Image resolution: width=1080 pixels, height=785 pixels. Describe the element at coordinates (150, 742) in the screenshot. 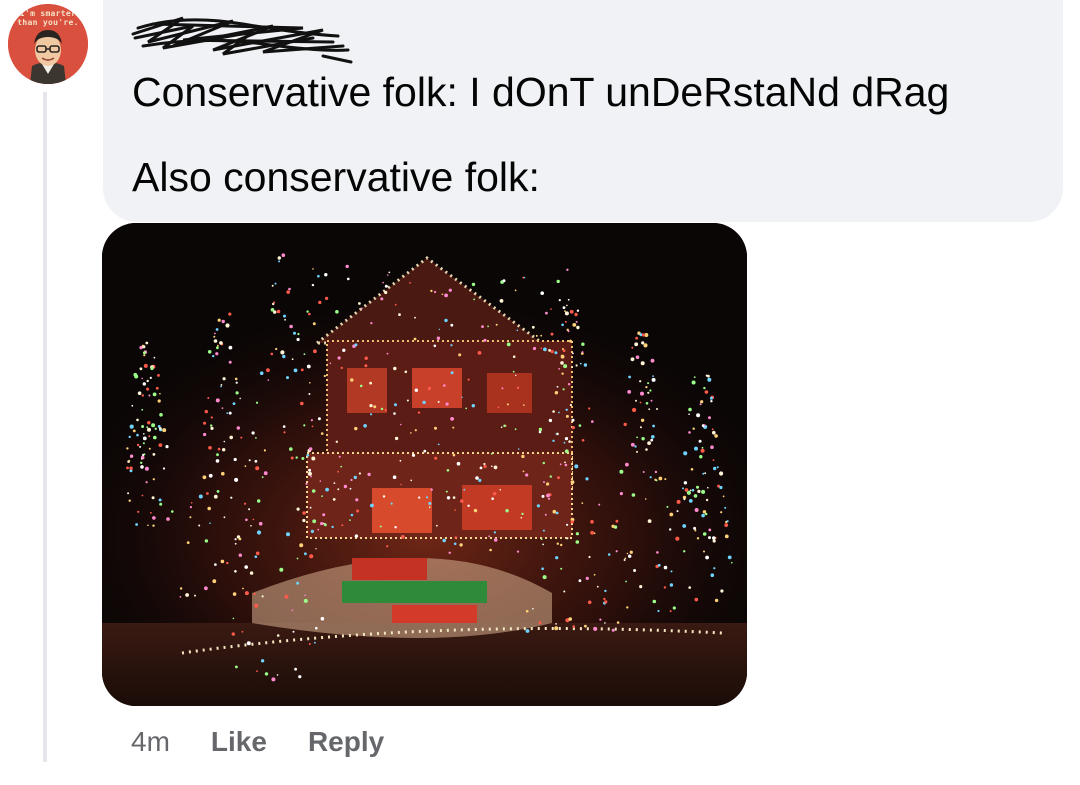

I see `timestamp: 4m` at that location.